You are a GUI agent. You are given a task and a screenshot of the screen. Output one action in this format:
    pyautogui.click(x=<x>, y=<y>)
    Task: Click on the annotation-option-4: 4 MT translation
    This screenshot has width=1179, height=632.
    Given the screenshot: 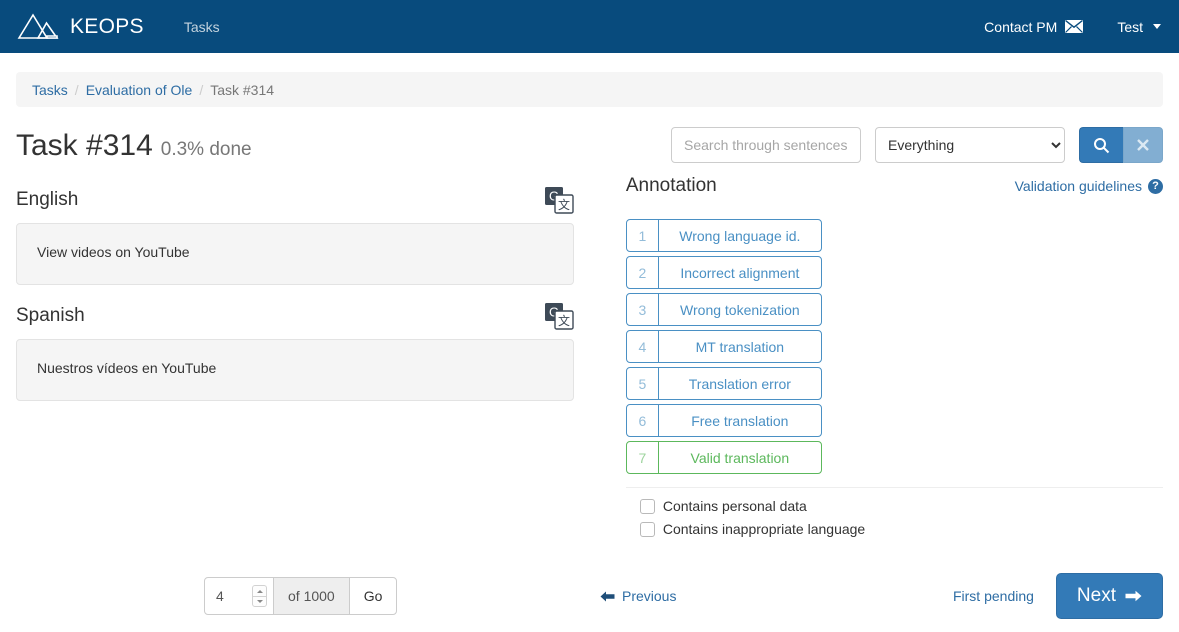 What is the action you would take?
    pyautogui.click(x=723, y=346)
    